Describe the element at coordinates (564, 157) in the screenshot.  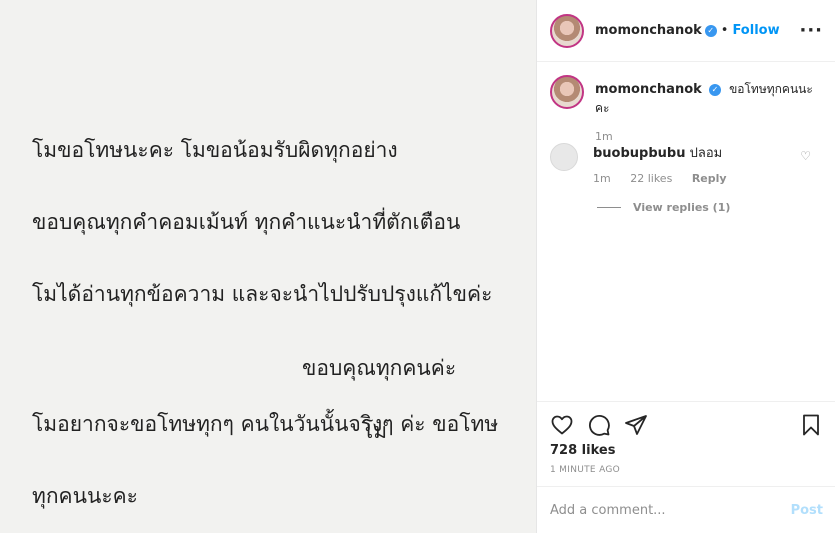
I see `commenter-avatar` at that location.